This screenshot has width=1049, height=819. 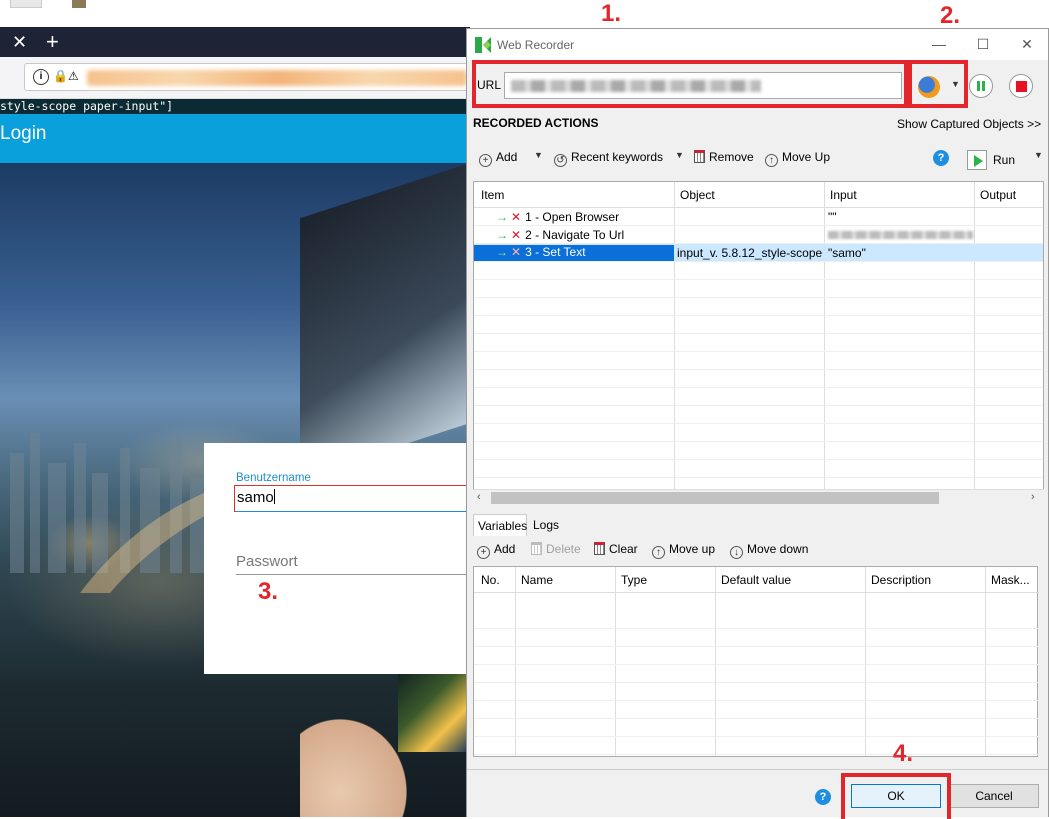 What do you see at coordinates (617, 157) in the screenshot?
I see `recent-keywords-label: Recent keywords` at bounding box center [617, 157].